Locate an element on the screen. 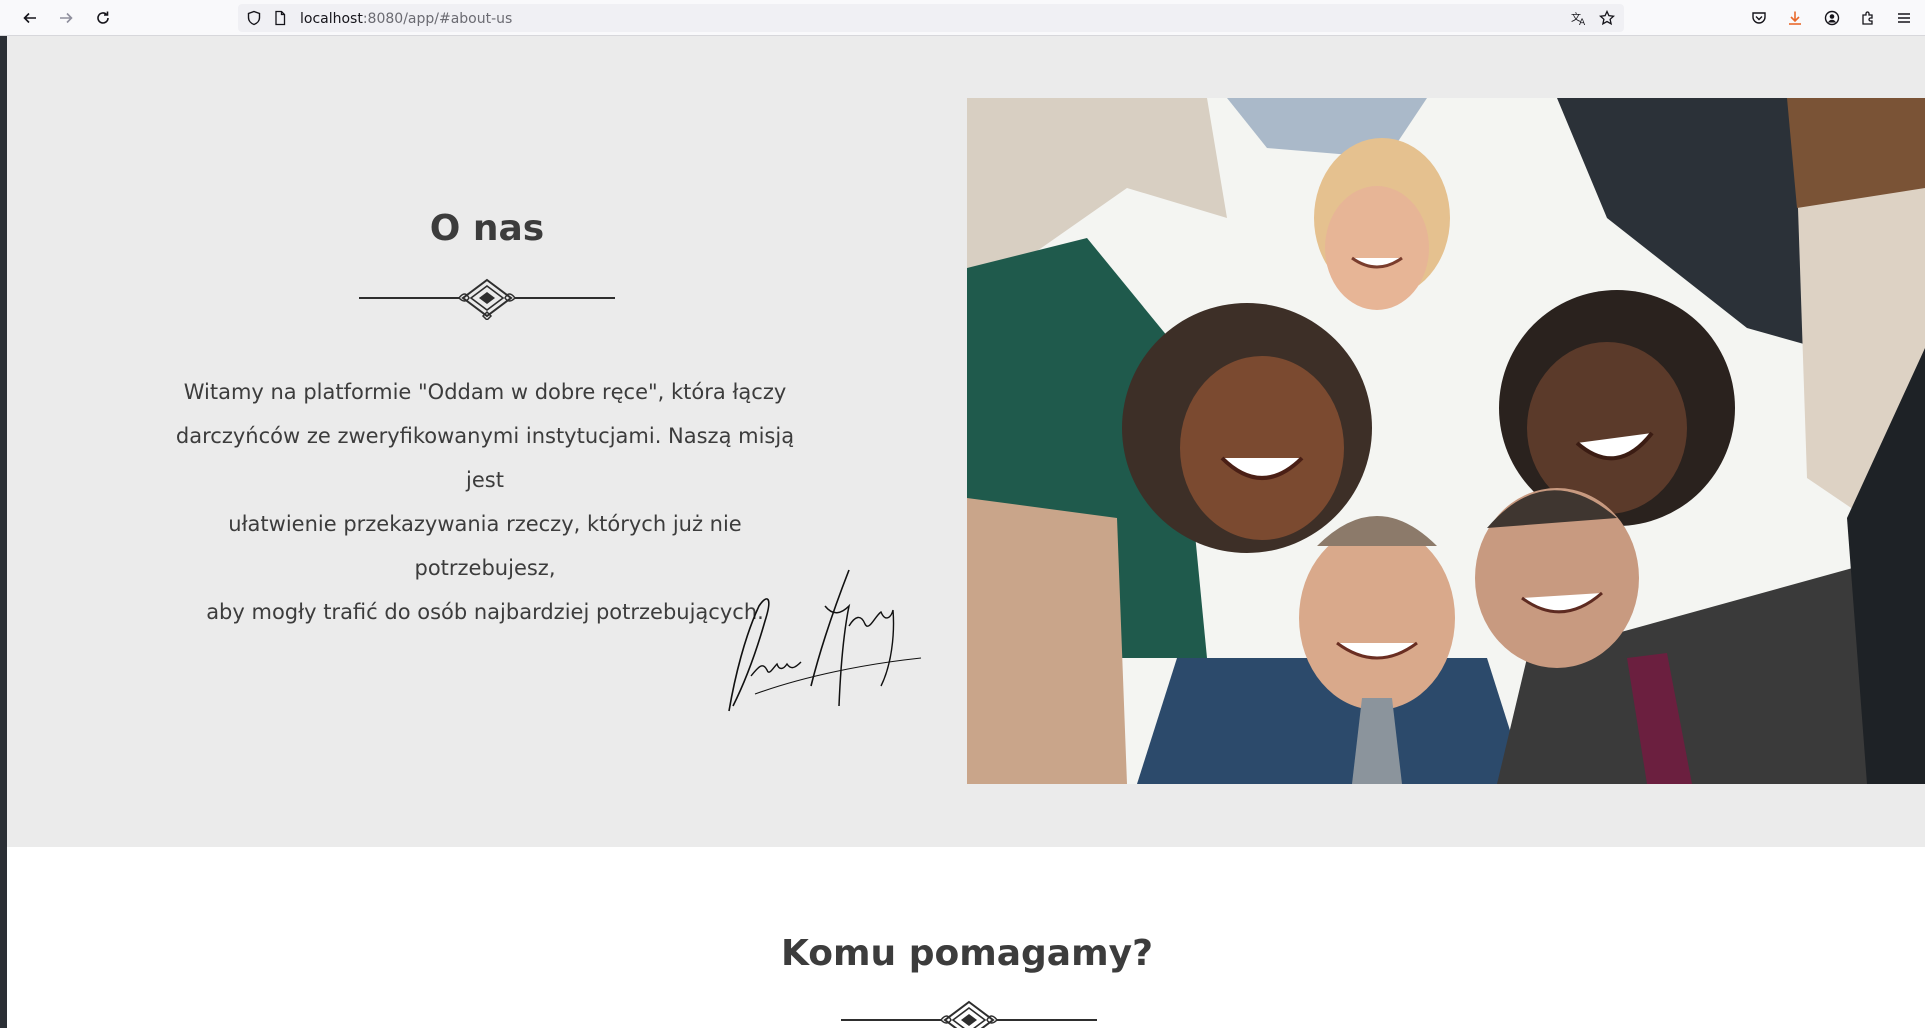 Image resolution: width=1925 pixels, height=1028 pixels. back-arrow-icon is located at coordinates (29, 18).